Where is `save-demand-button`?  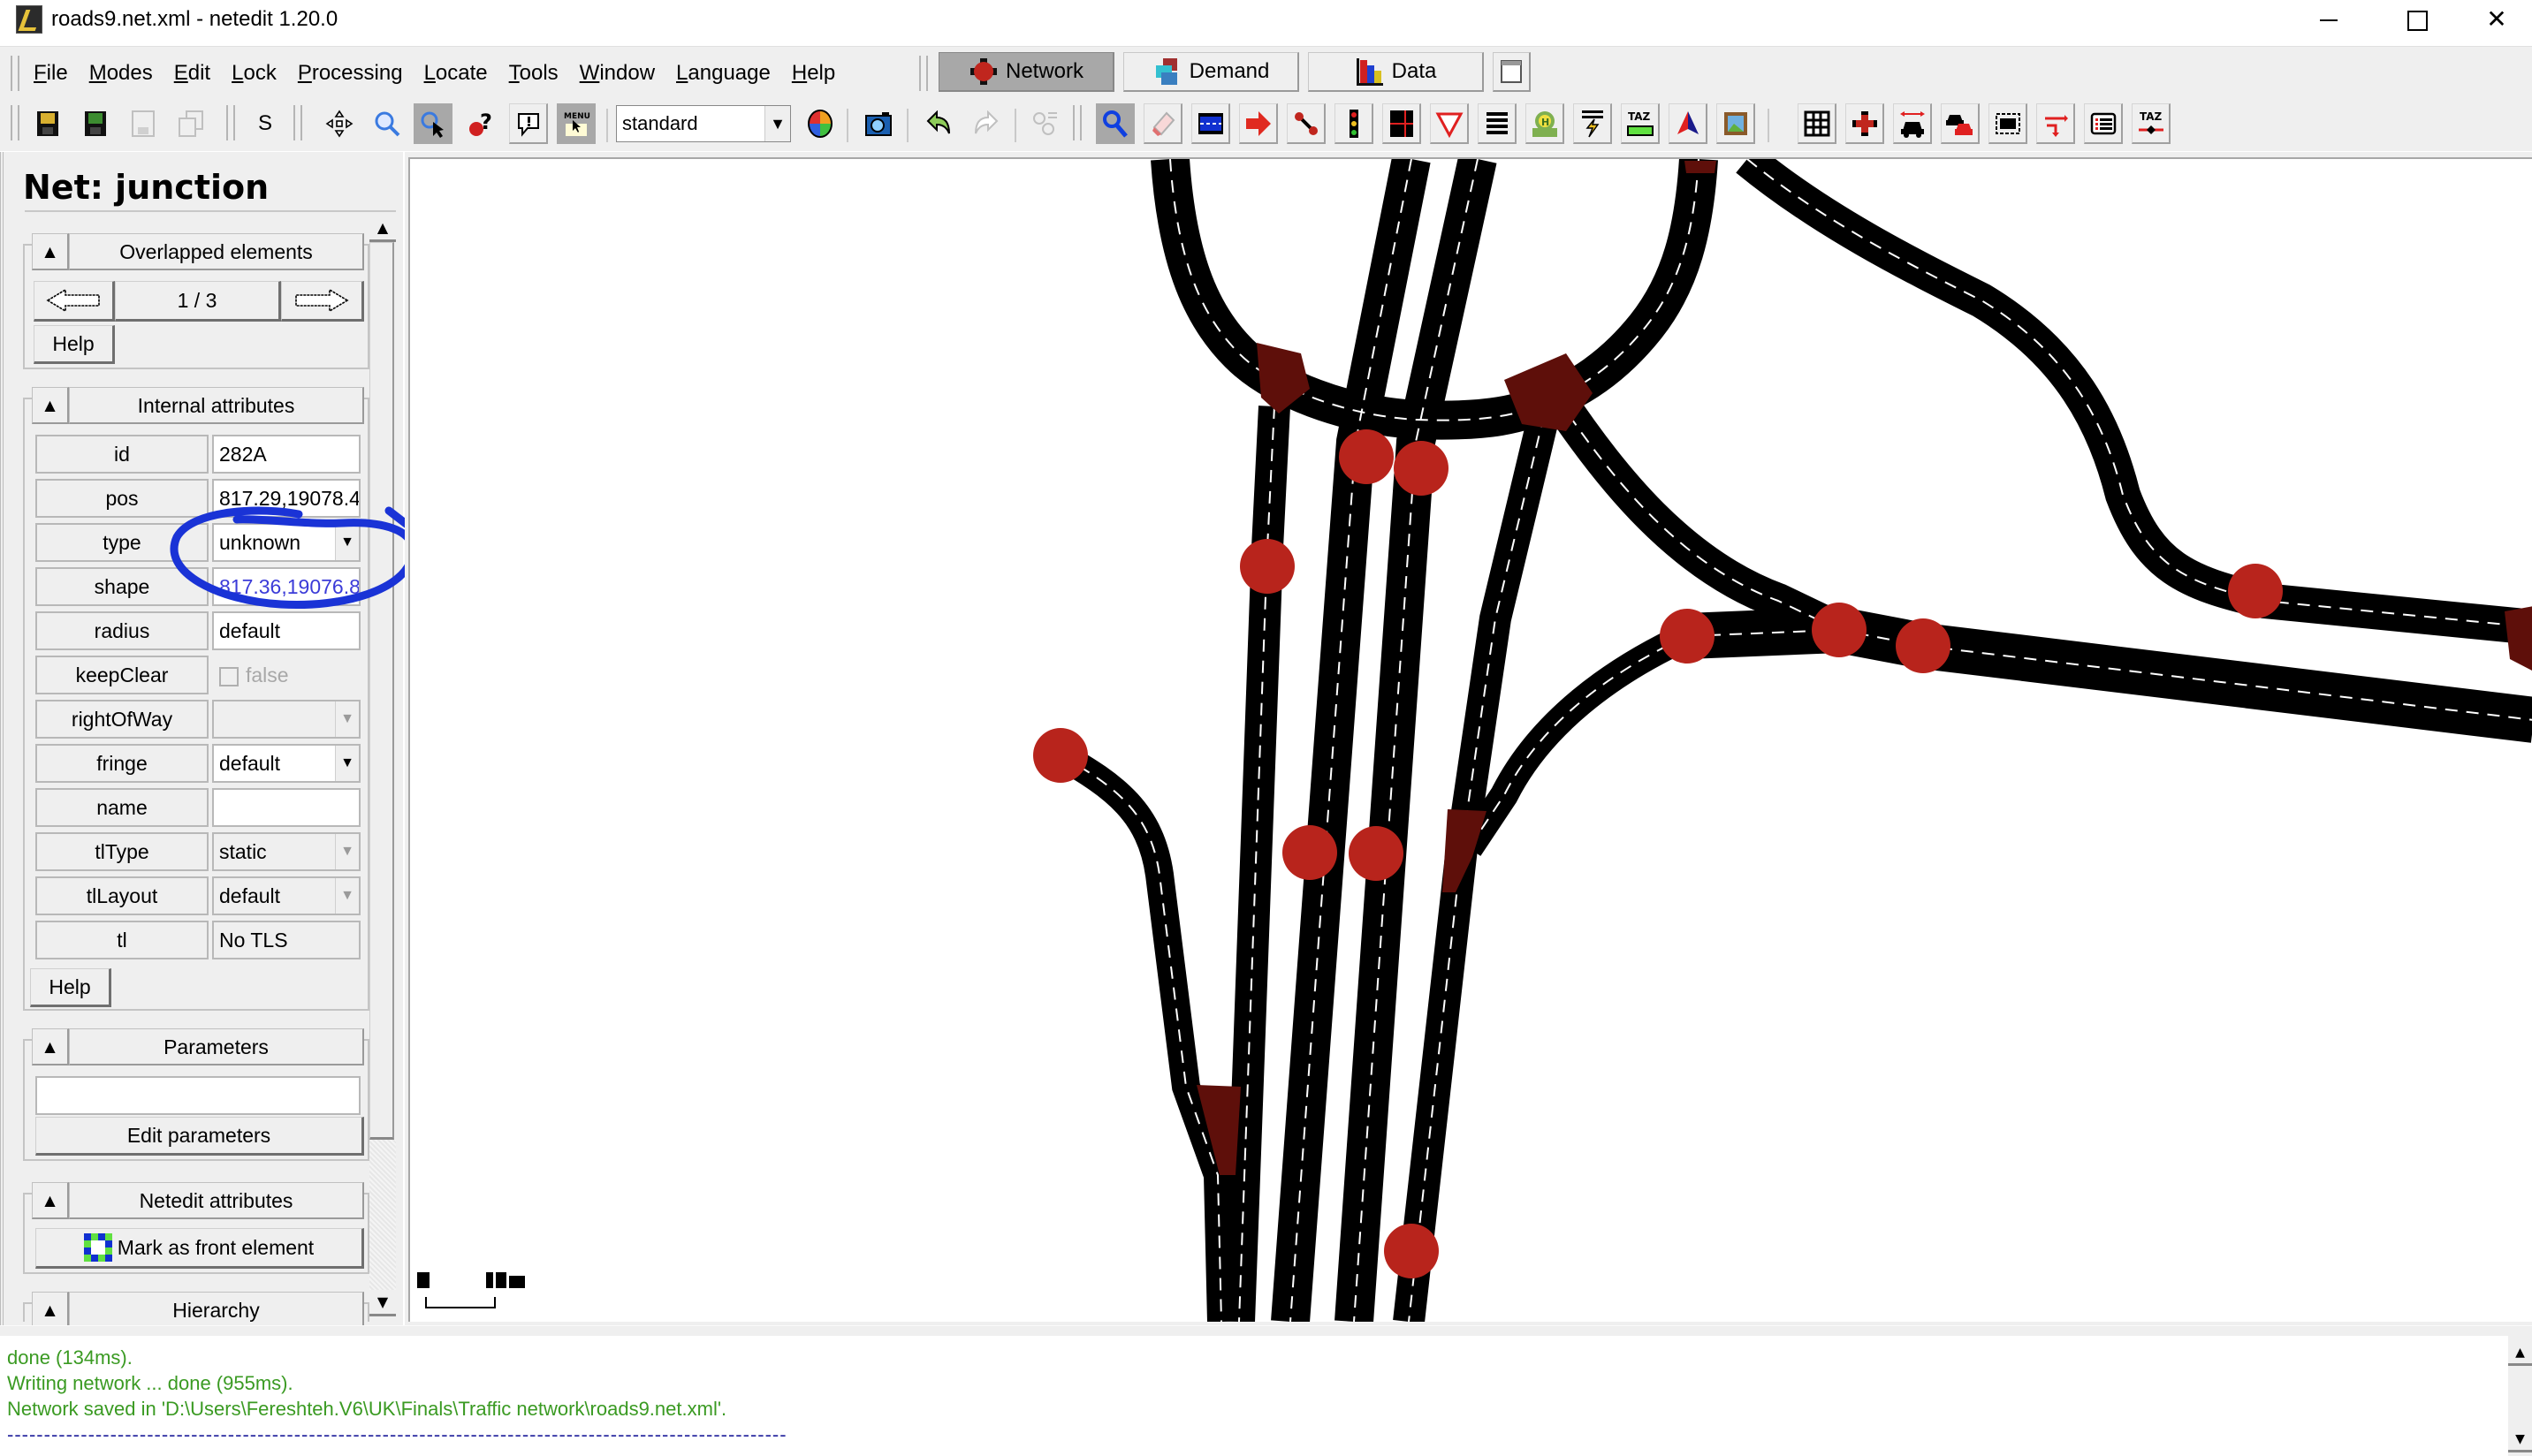 save-demand-button is located at coordinates (190, 123).